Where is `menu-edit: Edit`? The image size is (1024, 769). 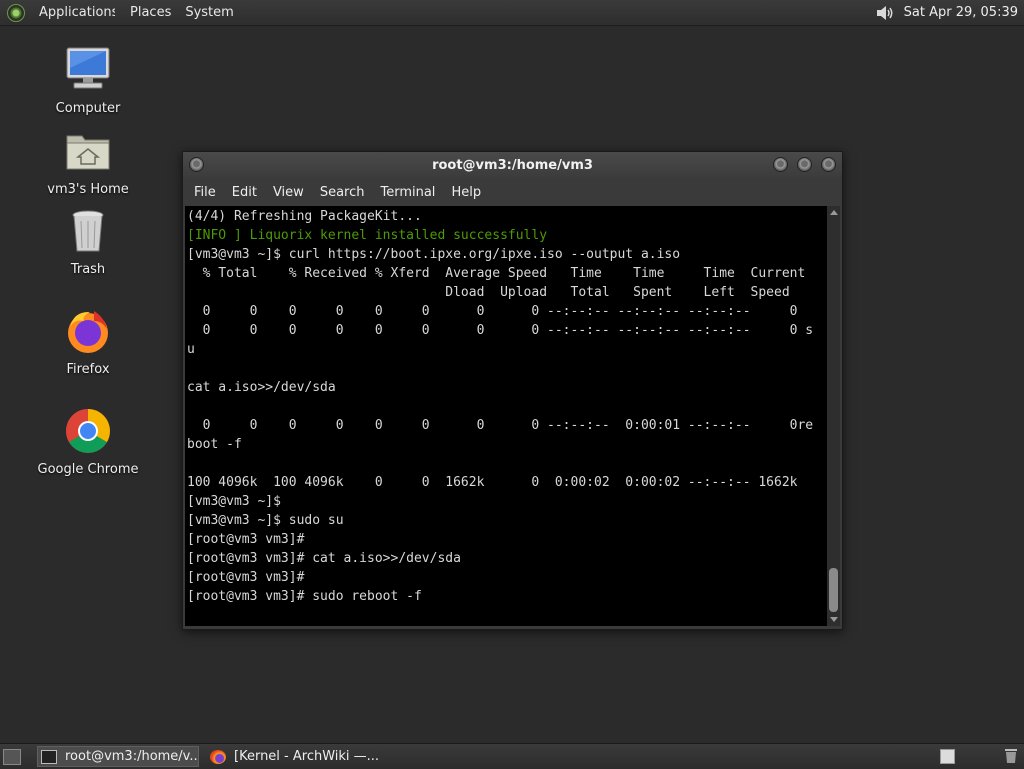
menu-edit: Edit is located at coordinates (245, 192).